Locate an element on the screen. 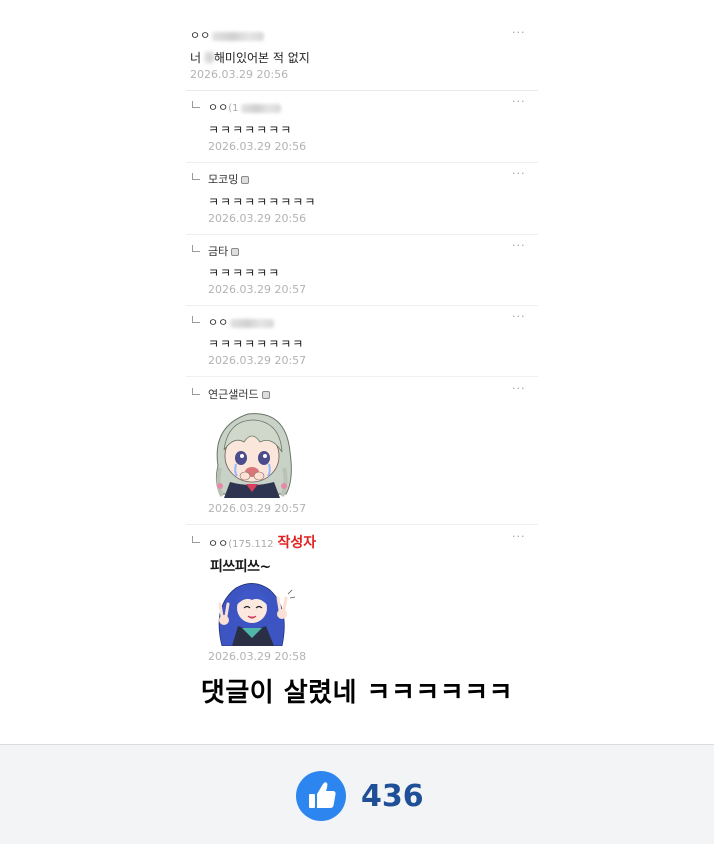 The width and height of the screenshot is (714, 844). comment-text: ㅋㅋㅋㅋㅋㅋㅋㅋ is located at coordinates (256, 344).